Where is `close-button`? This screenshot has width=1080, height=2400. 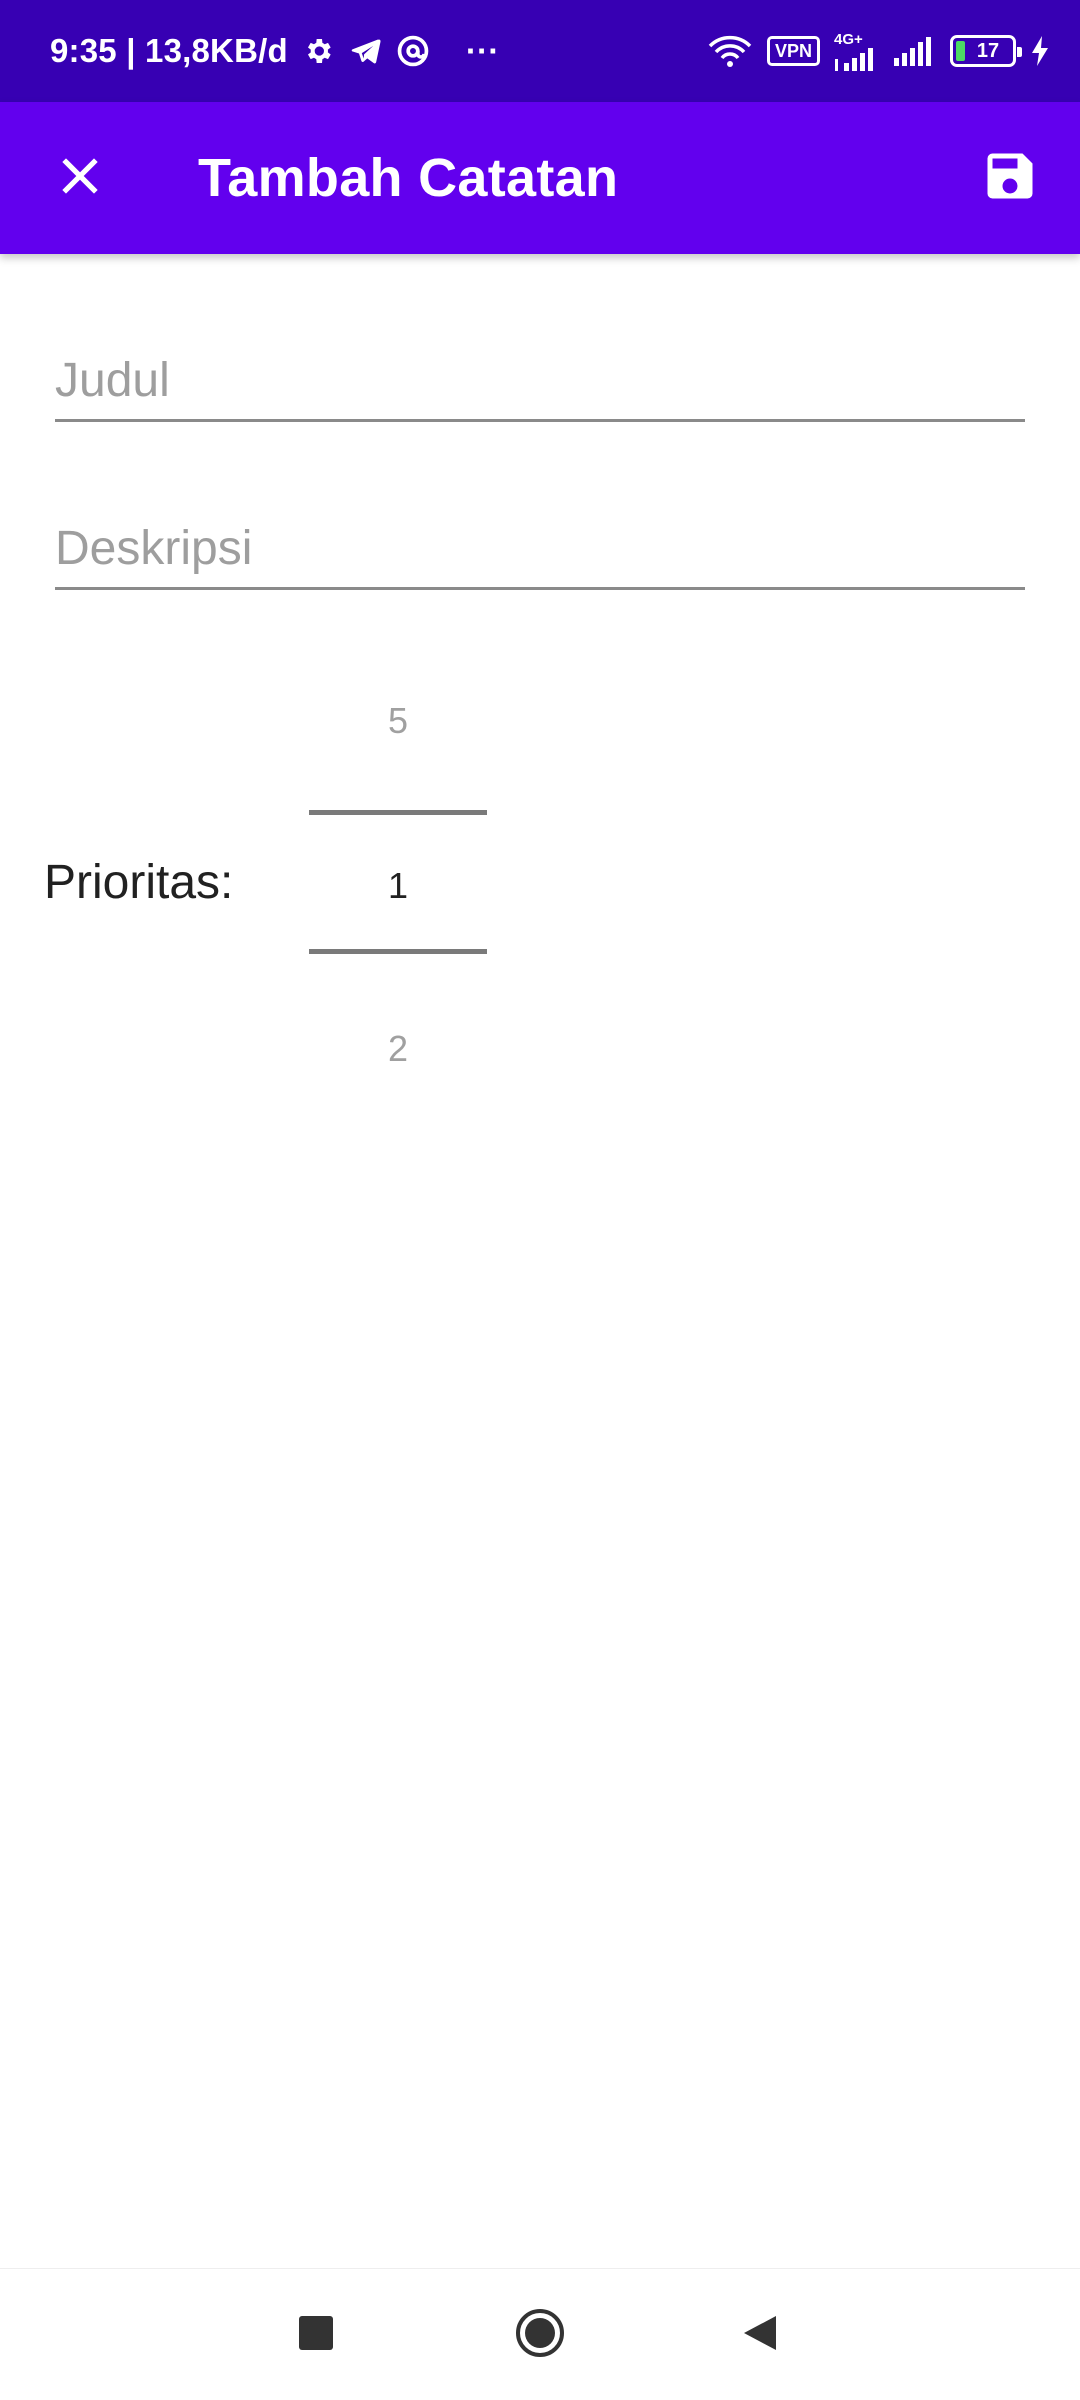 close-button is located at coordinates (80, 178).